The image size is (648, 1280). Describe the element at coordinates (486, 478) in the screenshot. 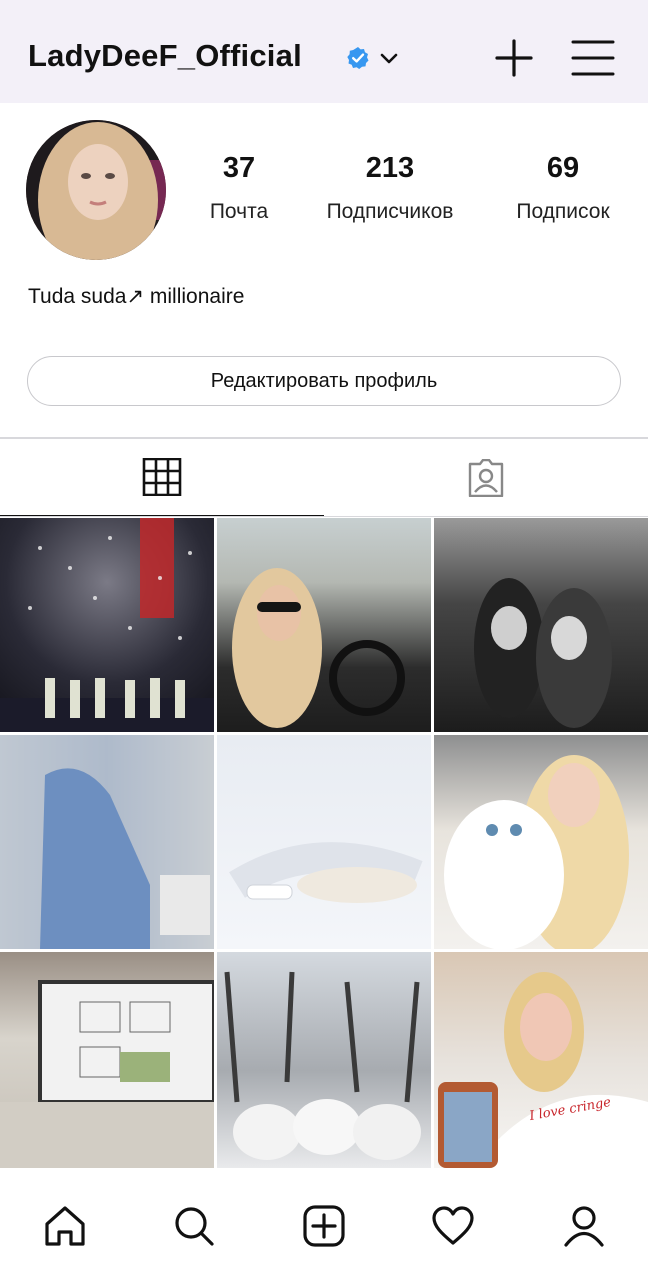

I see `tagged-icon` at that location.